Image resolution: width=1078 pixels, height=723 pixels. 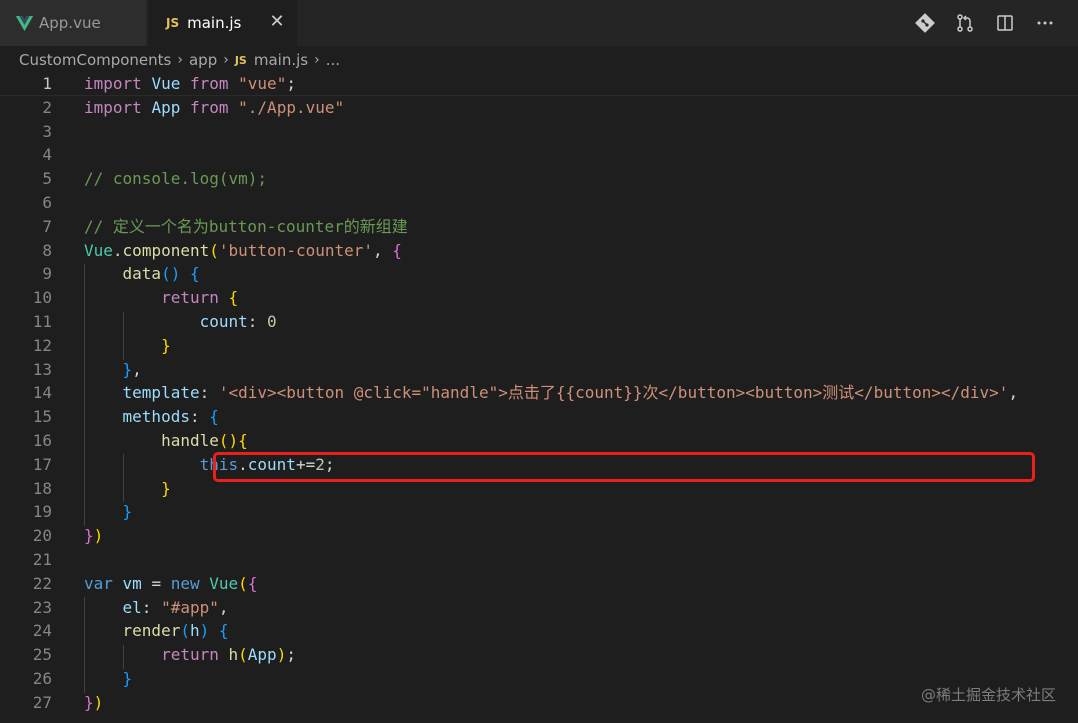 I want to click on line-number: 2, so click(x=47, y=107).